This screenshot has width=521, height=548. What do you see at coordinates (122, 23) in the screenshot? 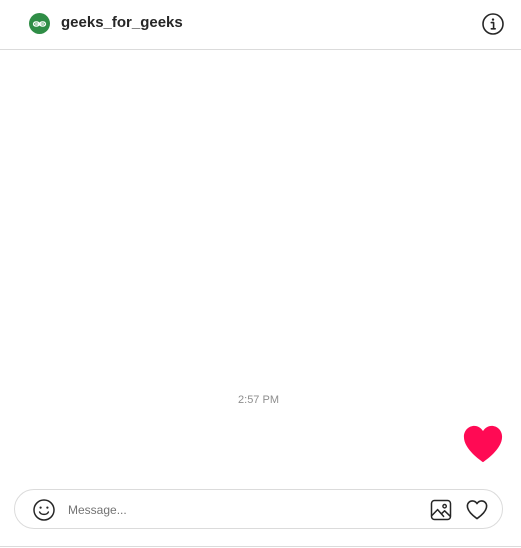
I see `conversation-username: geeks_for_geeks` at bounding box center [122, 23].